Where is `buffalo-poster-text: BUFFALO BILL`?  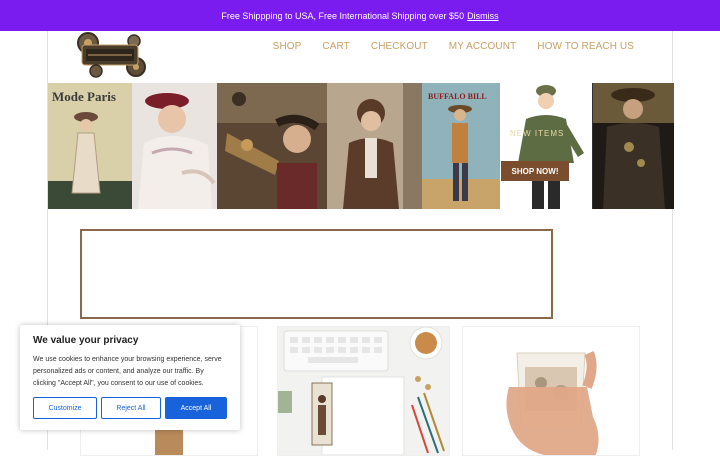
buffalo-poster-text: BUFFALO BILL is located at coordinates (457, 96).